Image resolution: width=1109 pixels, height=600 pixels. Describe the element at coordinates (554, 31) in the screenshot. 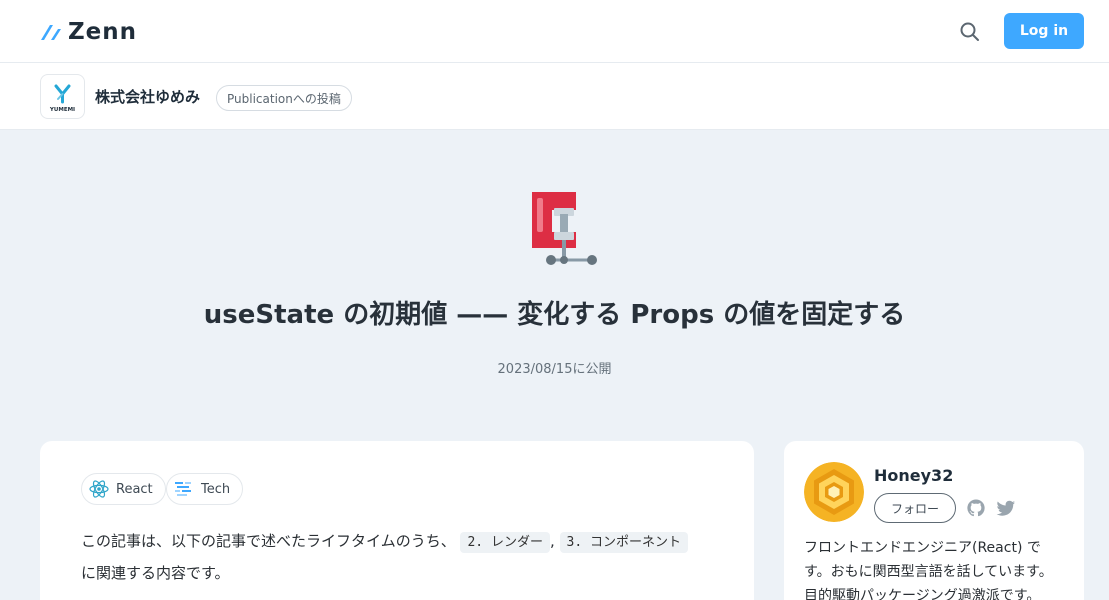

I see `site-header: Zenn Log in` at that location.